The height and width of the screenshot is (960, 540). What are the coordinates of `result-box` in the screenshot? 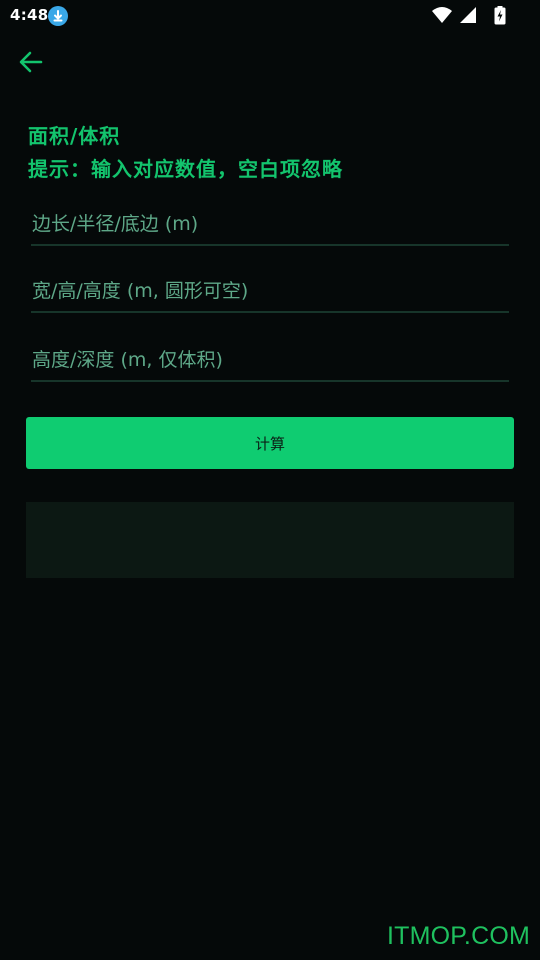 It's located at (270, 540).